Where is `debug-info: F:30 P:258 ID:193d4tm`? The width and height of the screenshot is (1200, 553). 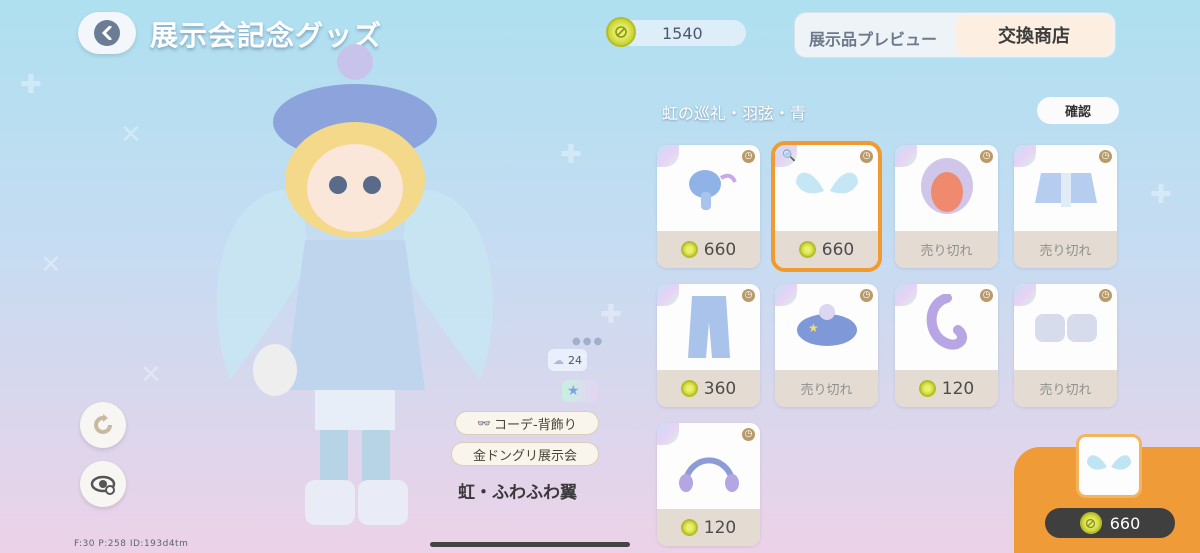
debug-info: F:30 P:258 ID:193d4tm is located at coordinates (131, 544).